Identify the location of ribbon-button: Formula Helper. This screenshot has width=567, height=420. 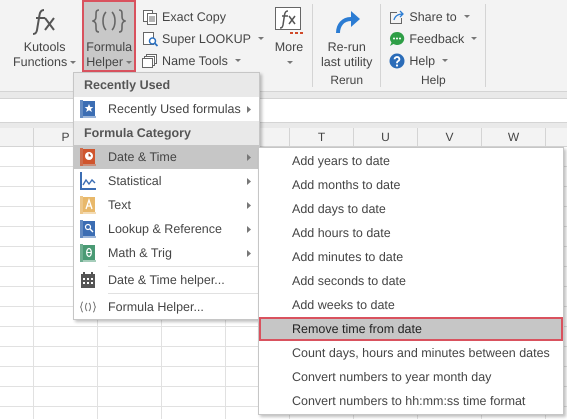
(109, 36).